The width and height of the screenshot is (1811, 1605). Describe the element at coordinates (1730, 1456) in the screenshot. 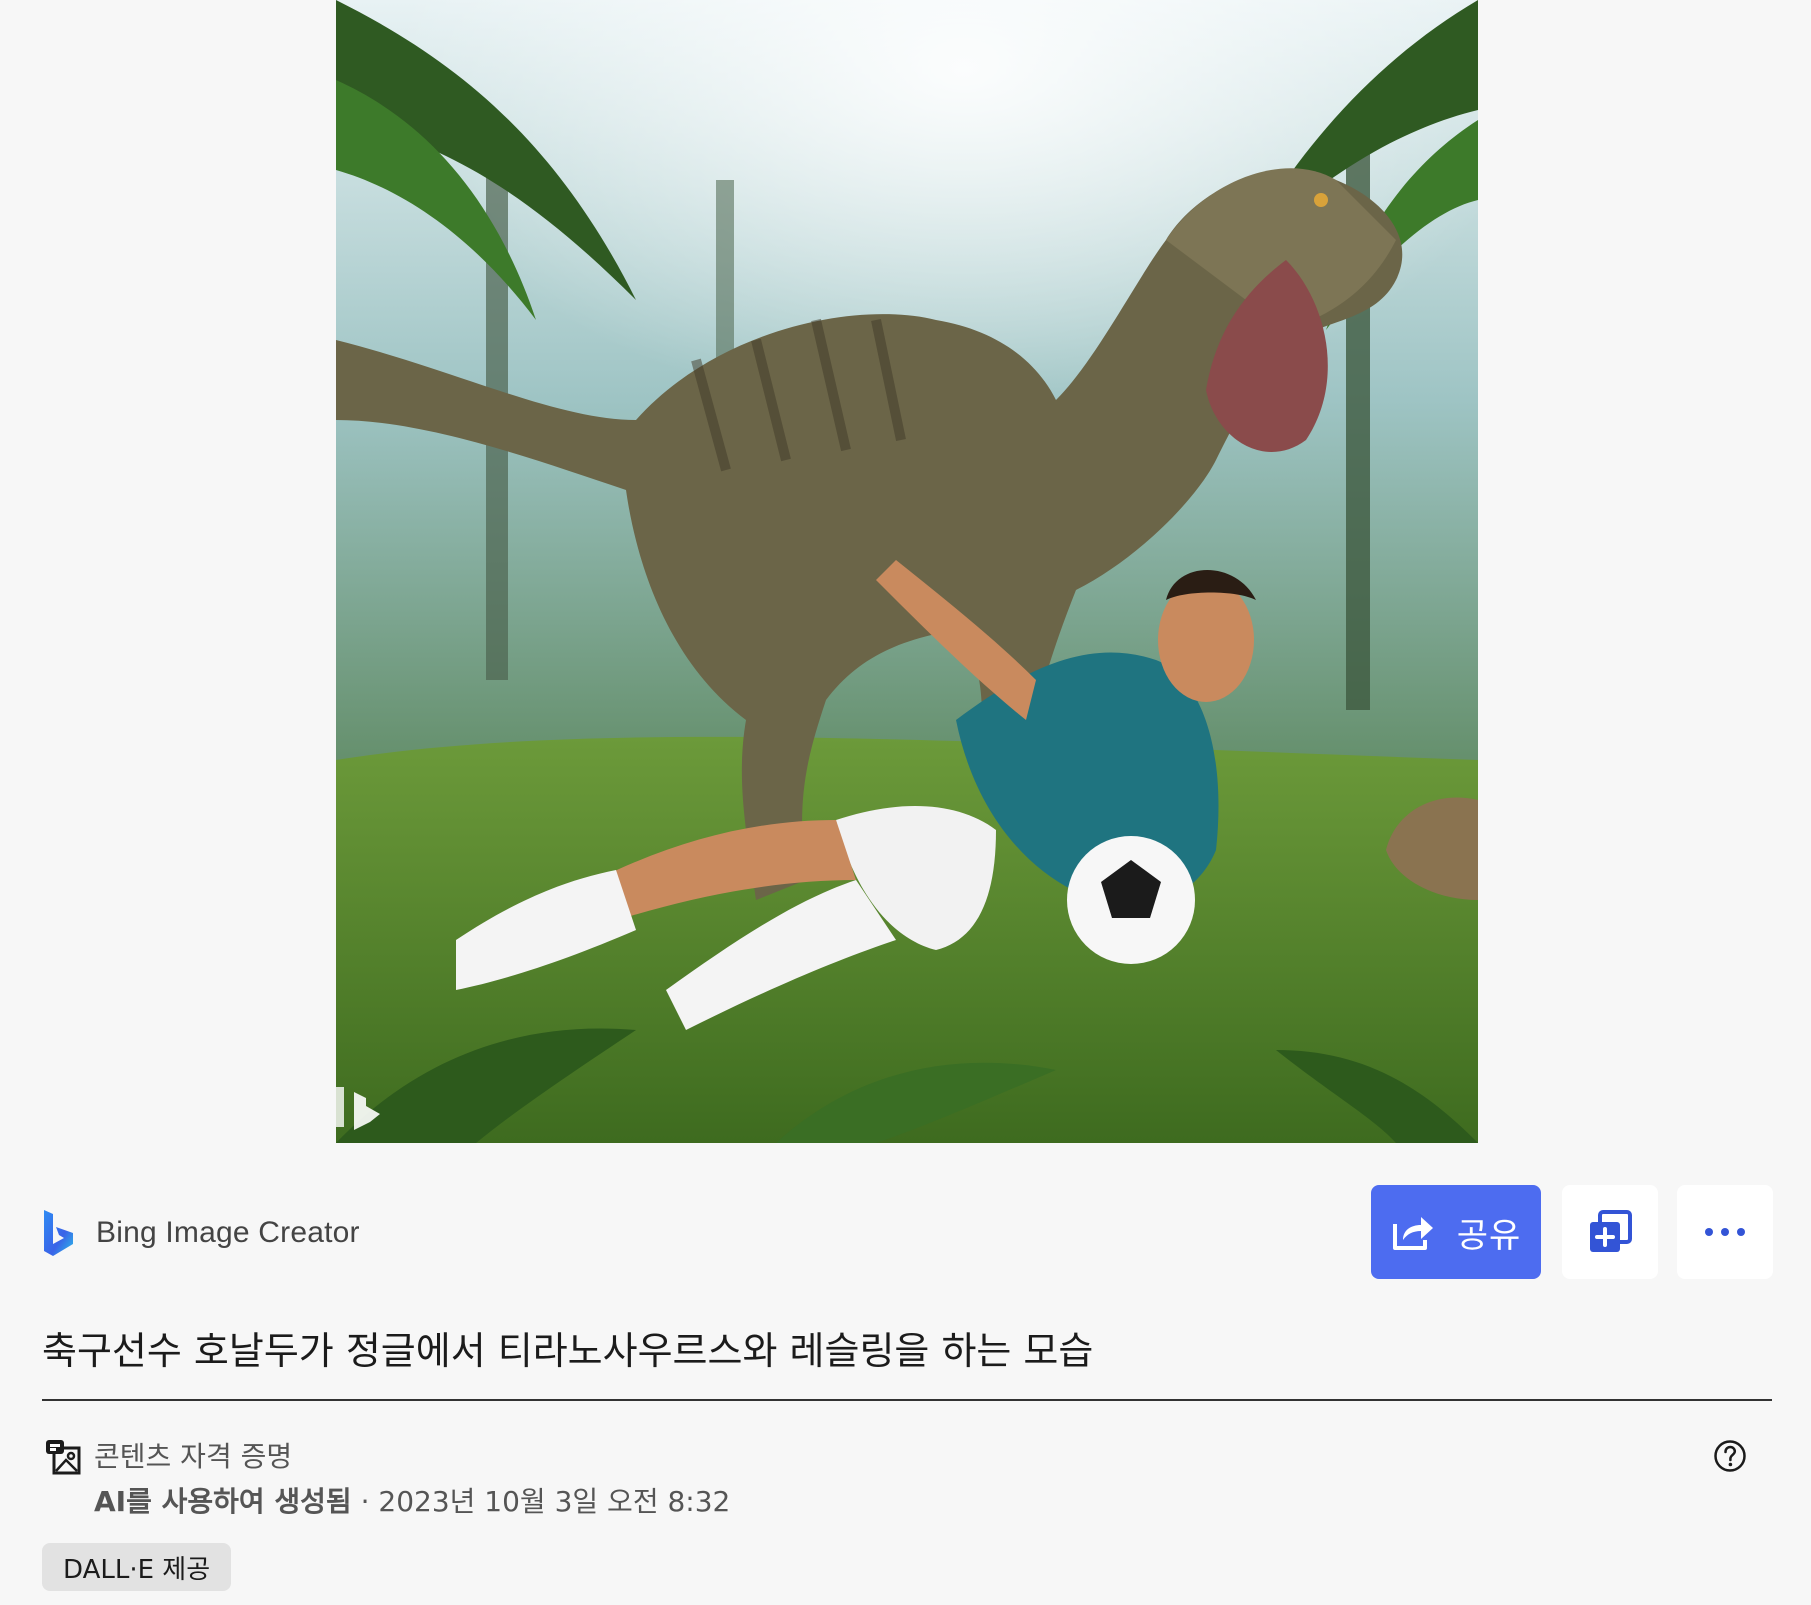

I see `help-circle-icon` at that location.